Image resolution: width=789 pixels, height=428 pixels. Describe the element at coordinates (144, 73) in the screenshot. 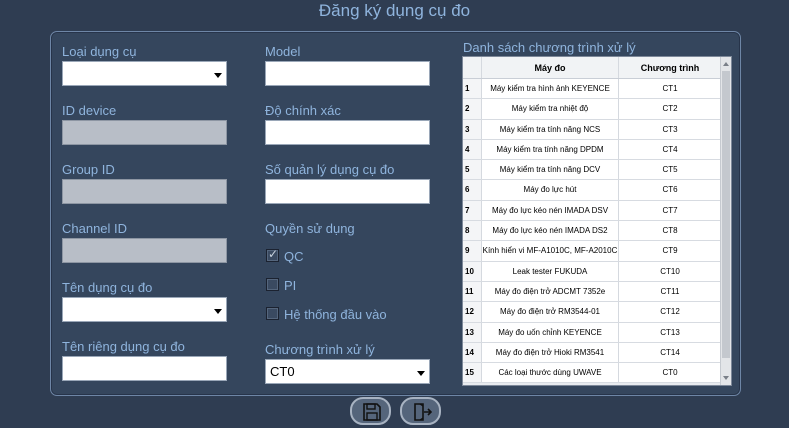

I see `loai-dung-cu-select` at that location.